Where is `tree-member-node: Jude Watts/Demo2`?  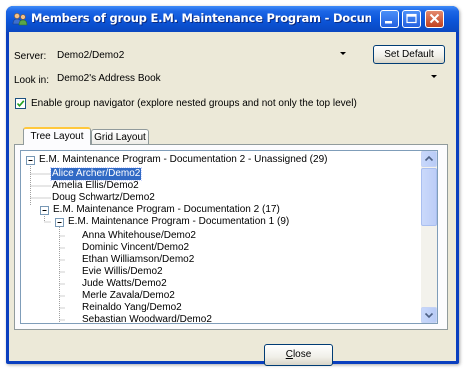
tree-member-node: Jude Watts/Demo2 is located at coordinates (124, 284).